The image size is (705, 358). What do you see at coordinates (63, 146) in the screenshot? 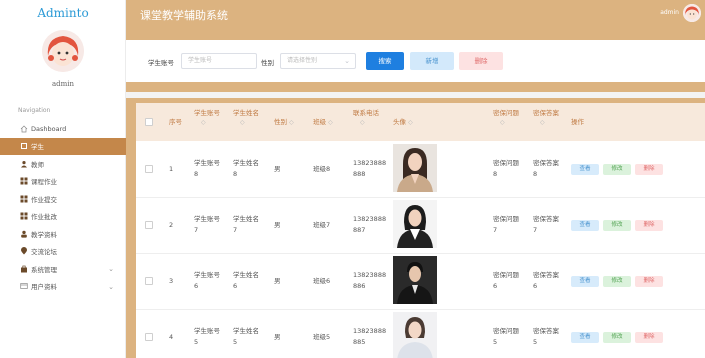
I see `sidebar-item-students: 学生` at bounding box center [63, 146].